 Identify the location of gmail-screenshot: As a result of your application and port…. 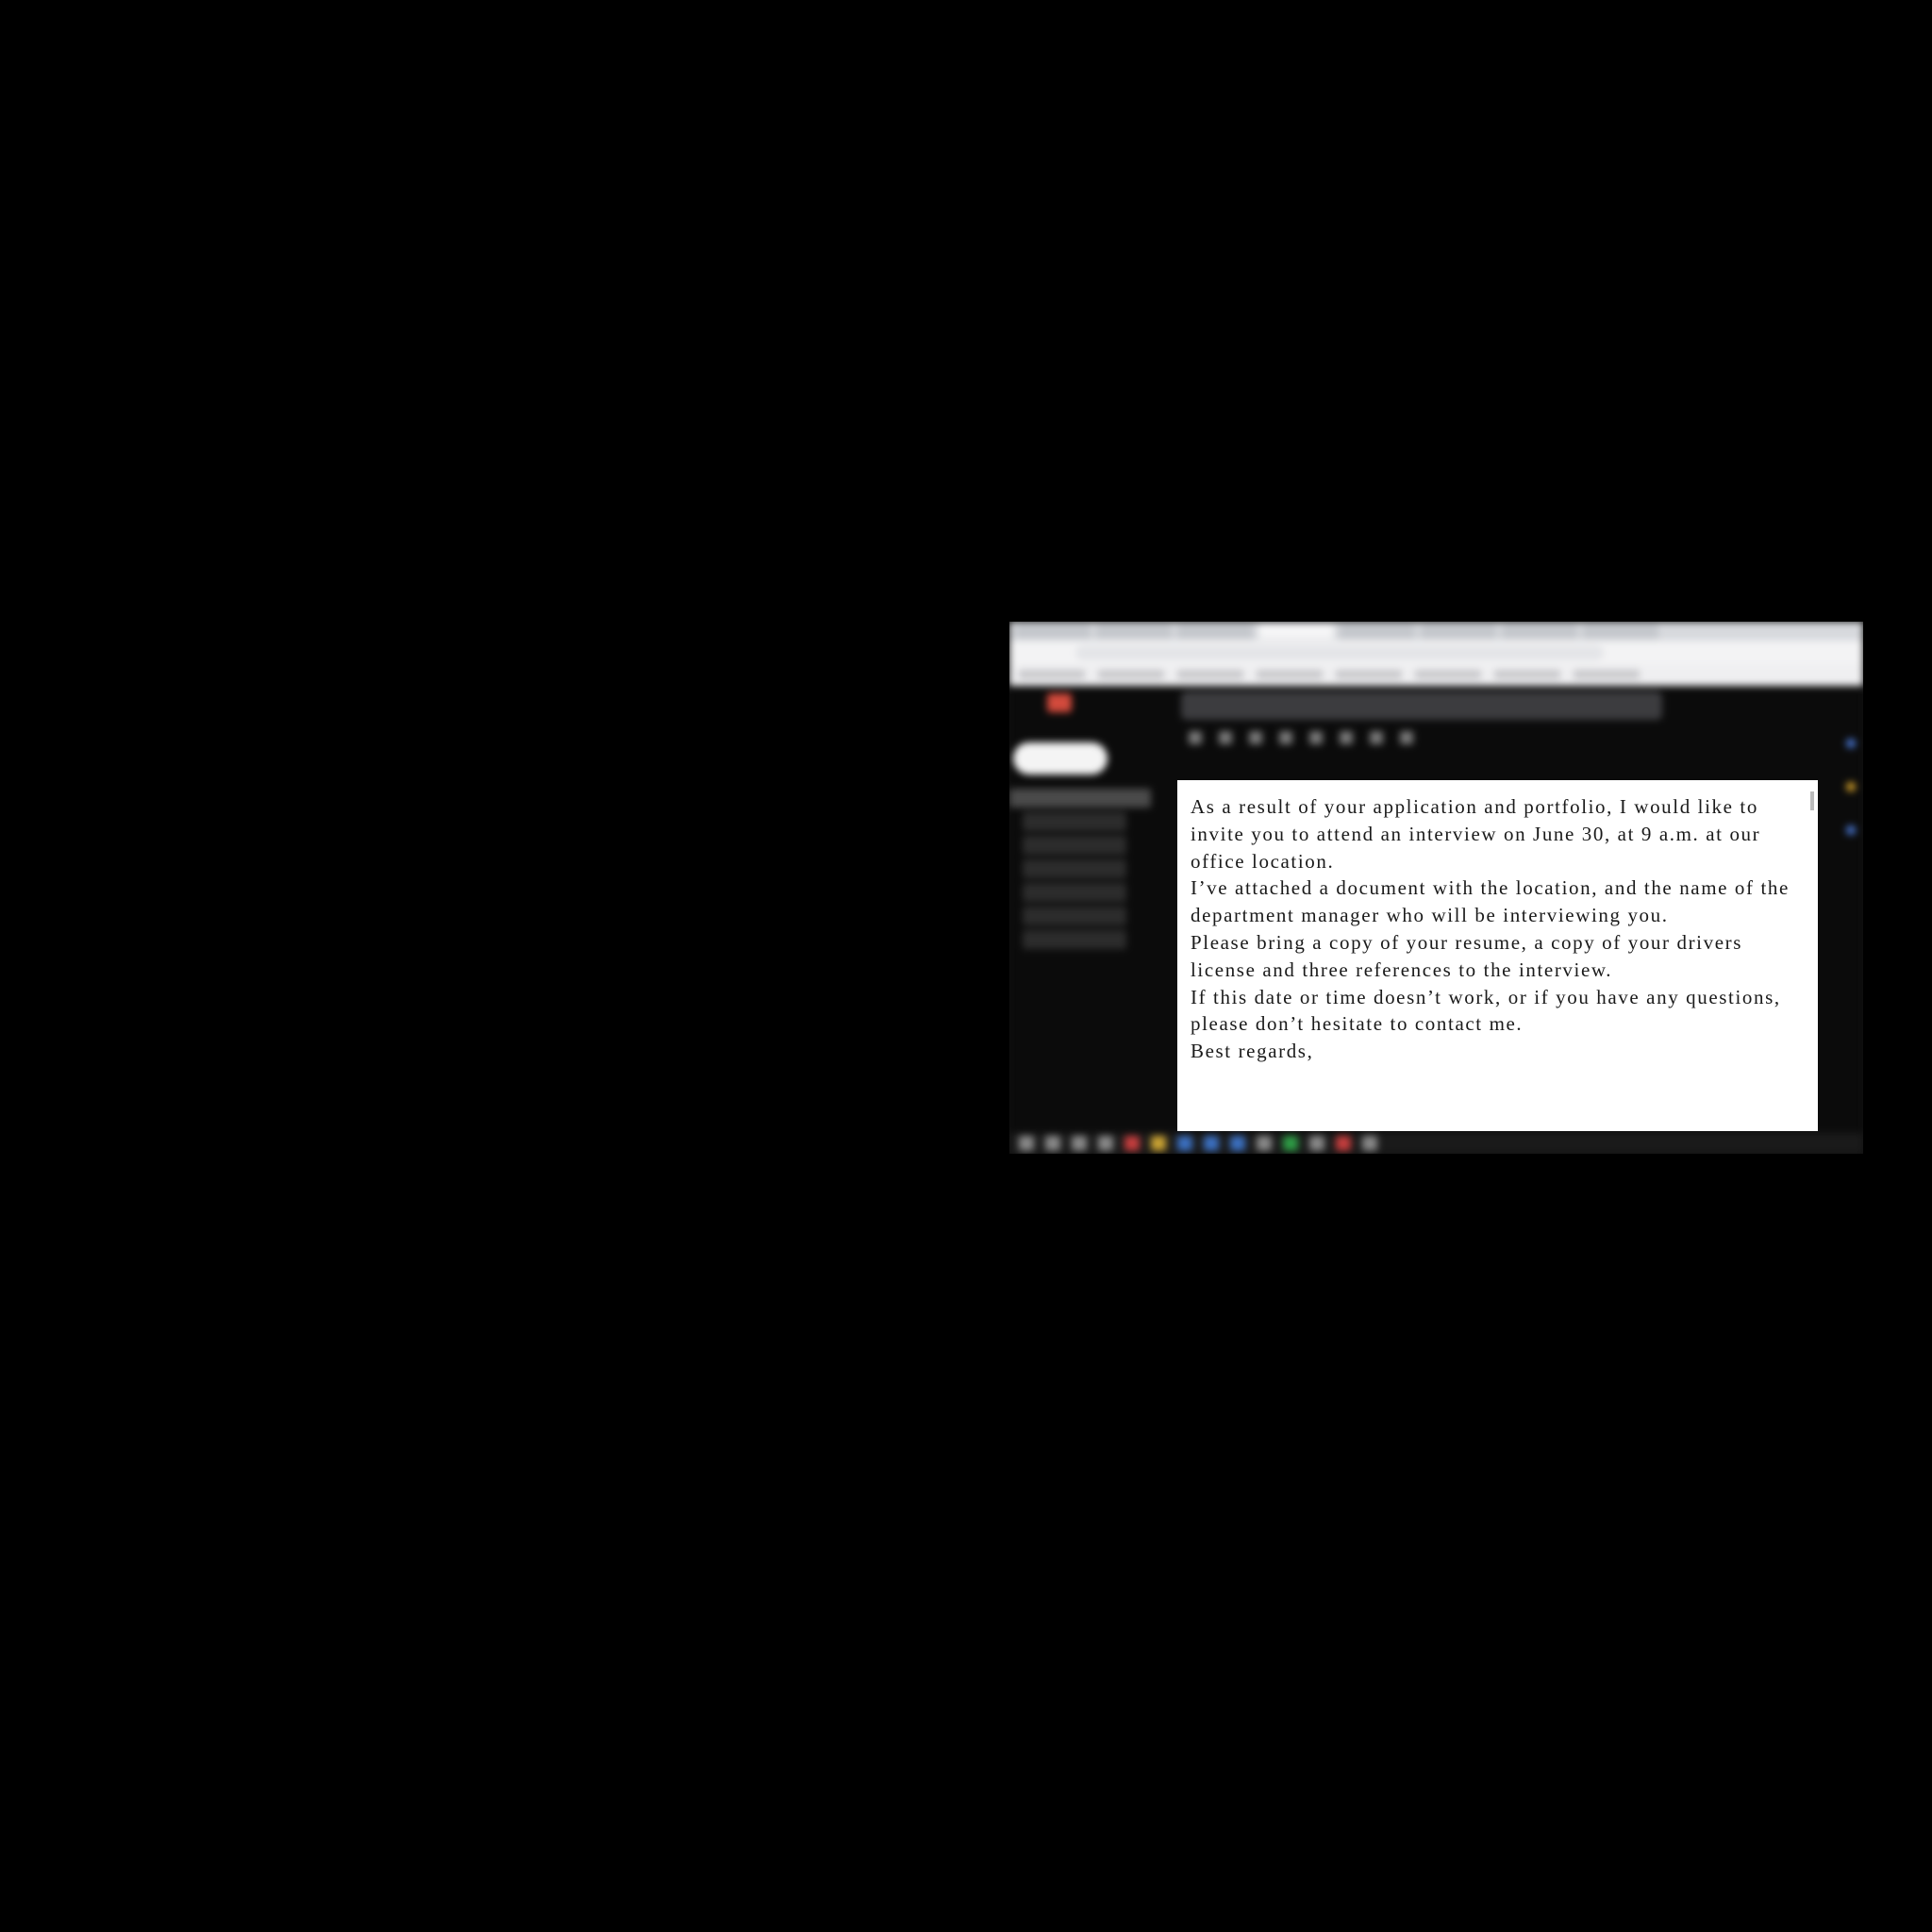
(1436, 888).